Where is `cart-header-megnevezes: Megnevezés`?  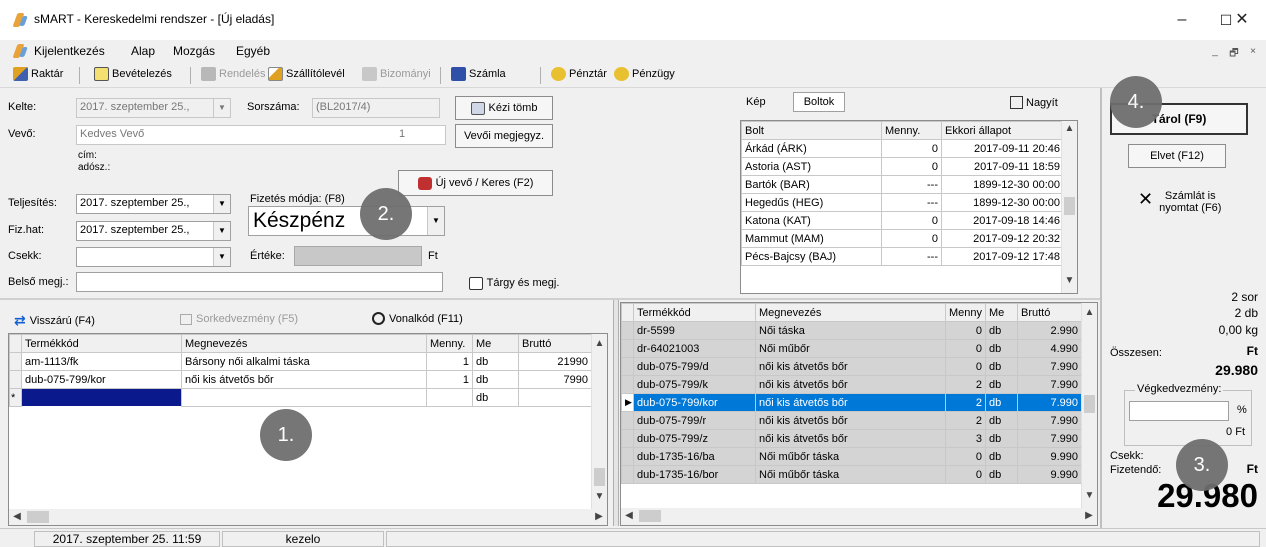
cart-header-megnevezes: Megnevezés is located at coordinates (304, 343).